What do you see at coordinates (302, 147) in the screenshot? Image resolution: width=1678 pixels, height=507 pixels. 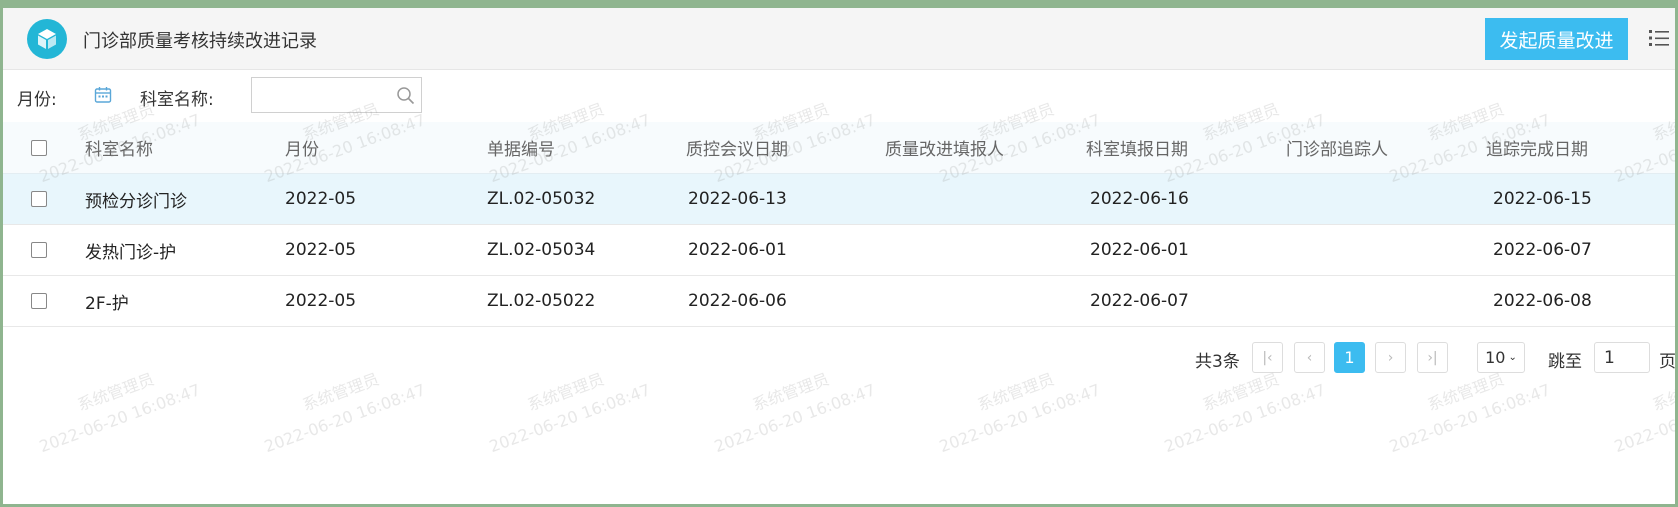 I see `column-header: 月份` at bounding box center [302, 147].